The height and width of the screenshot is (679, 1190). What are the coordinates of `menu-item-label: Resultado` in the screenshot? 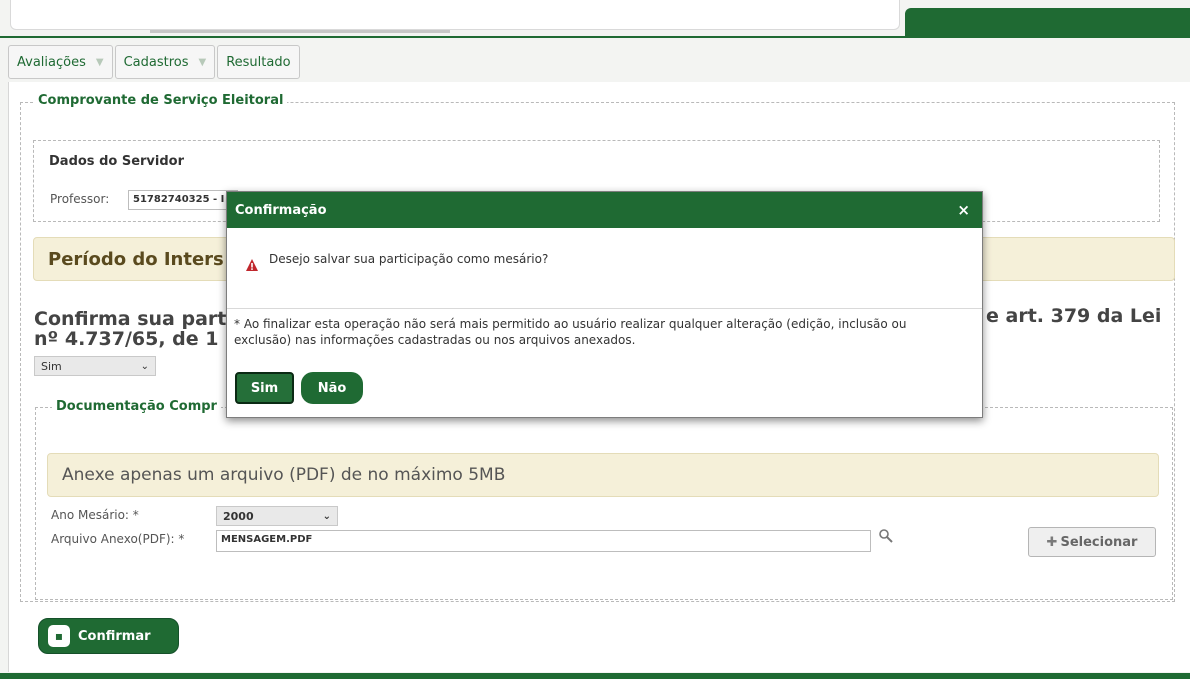 It's located at (258, 62).